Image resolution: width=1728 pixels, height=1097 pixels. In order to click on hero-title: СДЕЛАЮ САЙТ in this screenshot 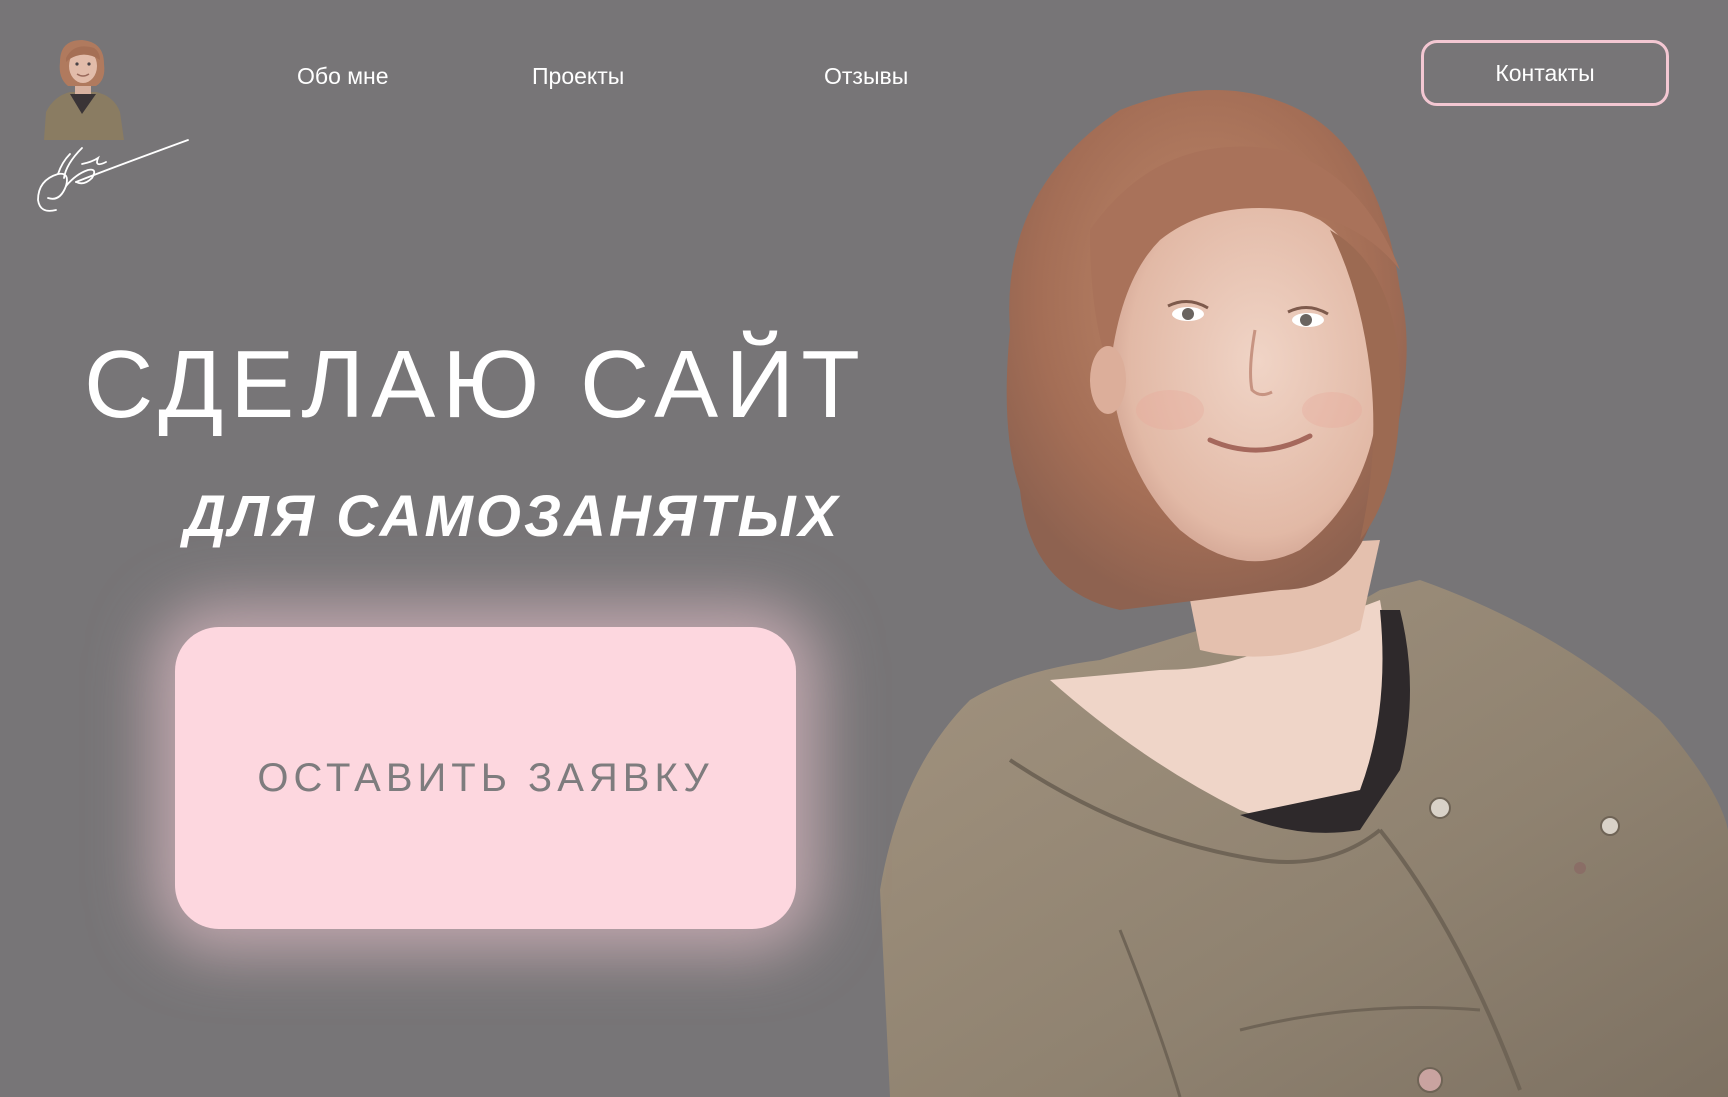, I will do `click(475, 384)`.